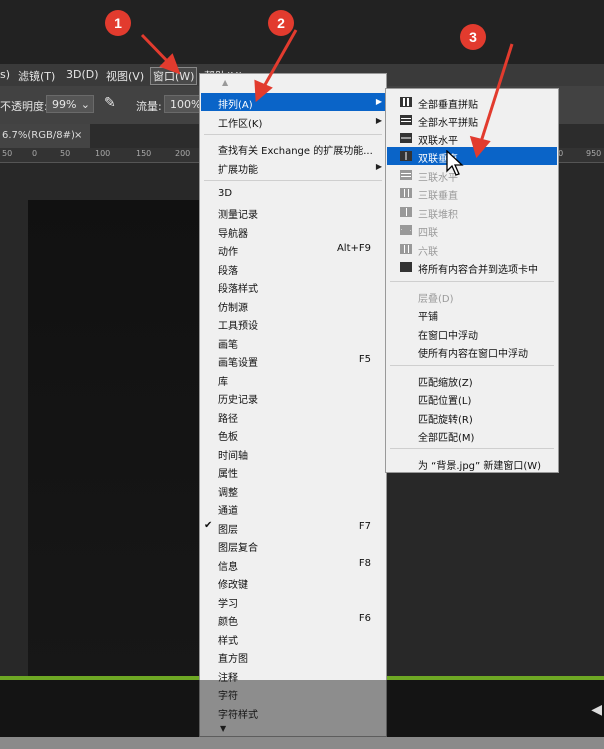  What do you see at coordinates (473, 37) in the screenshot?
I see `step-badge-3: 3` at bounding box center [473, 37].